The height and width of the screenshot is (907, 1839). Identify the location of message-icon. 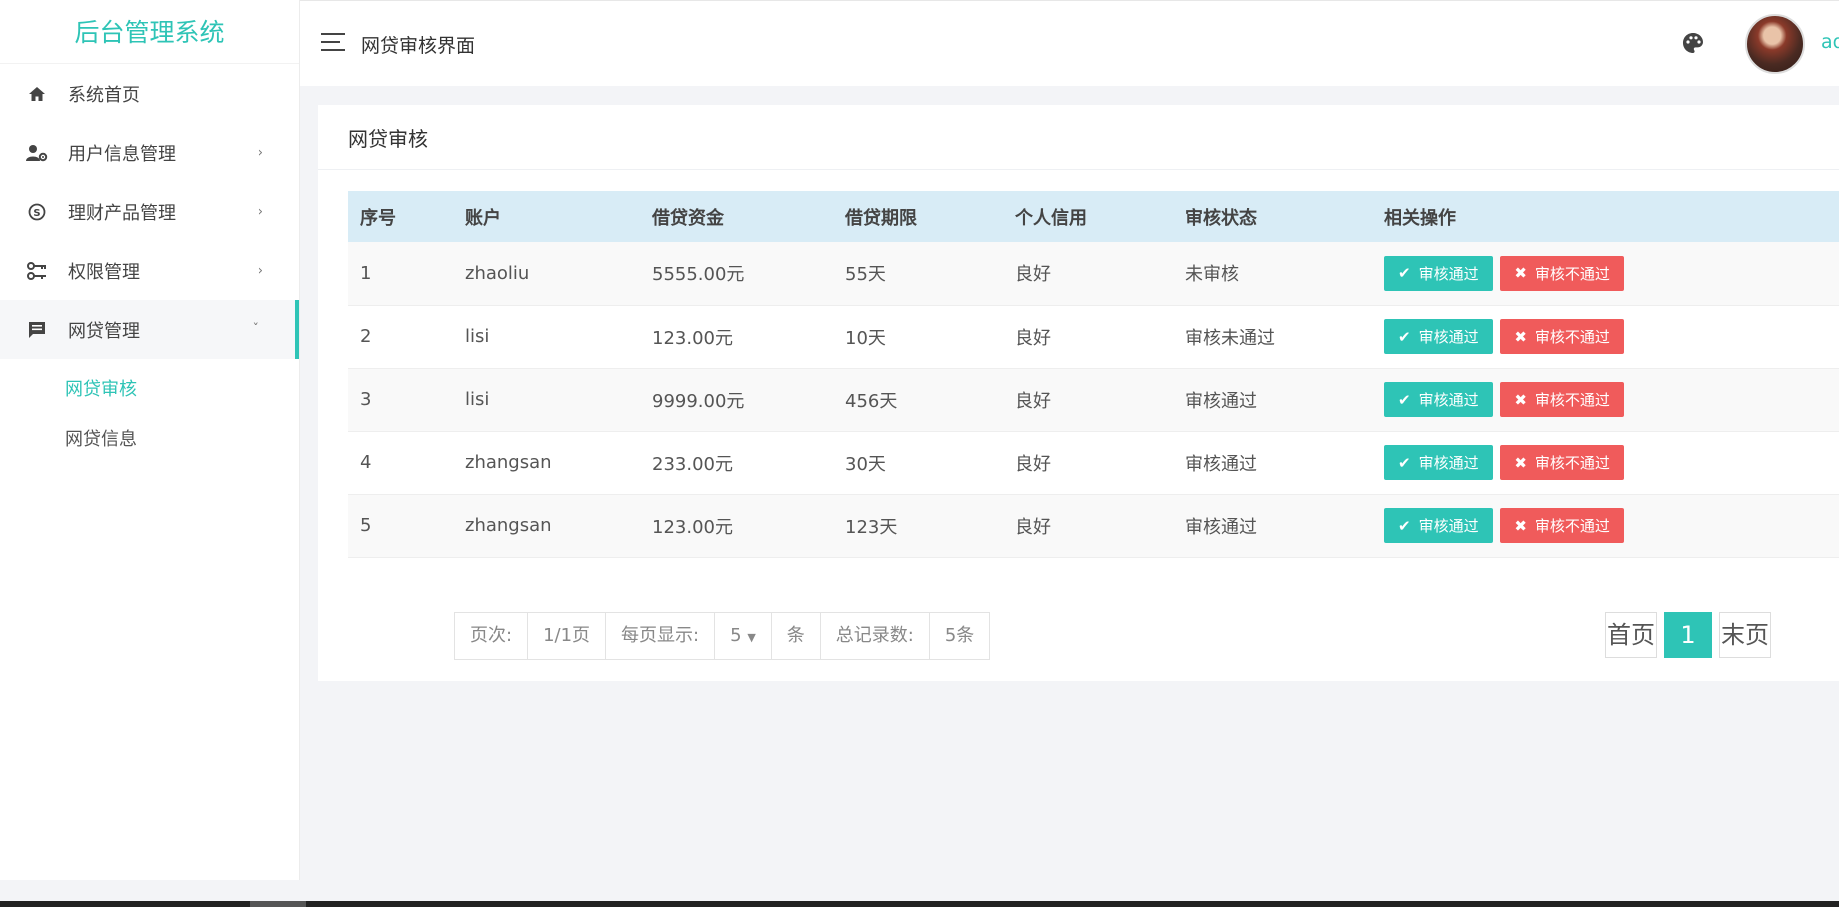
(37, 330).